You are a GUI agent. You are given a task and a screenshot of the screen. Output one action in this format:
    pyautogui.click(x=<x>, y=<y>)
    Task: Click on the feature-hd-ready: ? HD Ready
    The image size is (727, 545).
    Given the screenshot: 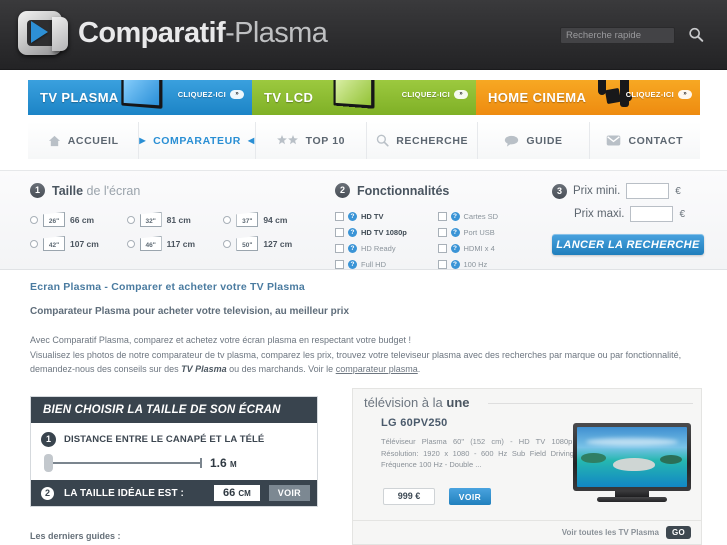 What is the action you would take?
    pyautogui.click(x=386, y=248)
    